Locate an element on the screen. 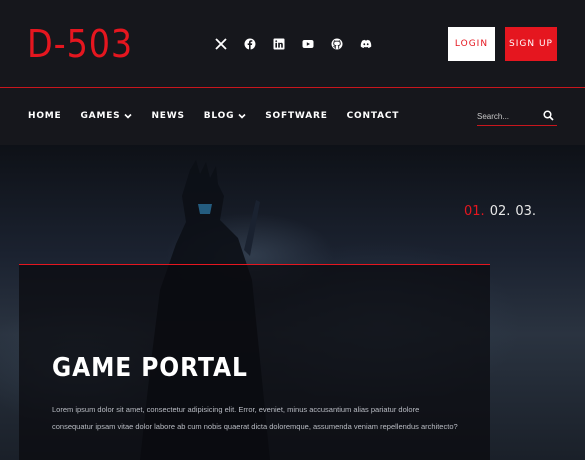 This screenshot has height=460, width=585. nav-item-label: NEWS is located at coordinates (168, 116).